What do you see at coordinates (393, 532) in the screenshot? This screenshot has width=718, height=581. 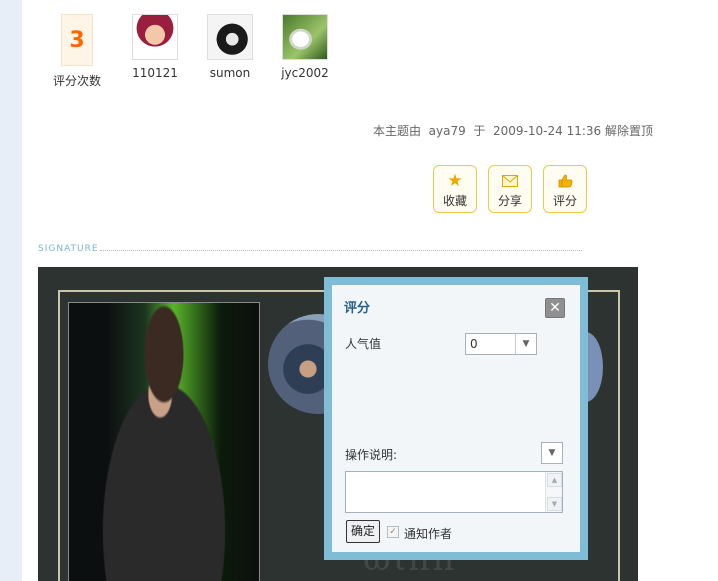 I see `notify-author-checkbox: ✓` at bounding box center [393, 532].